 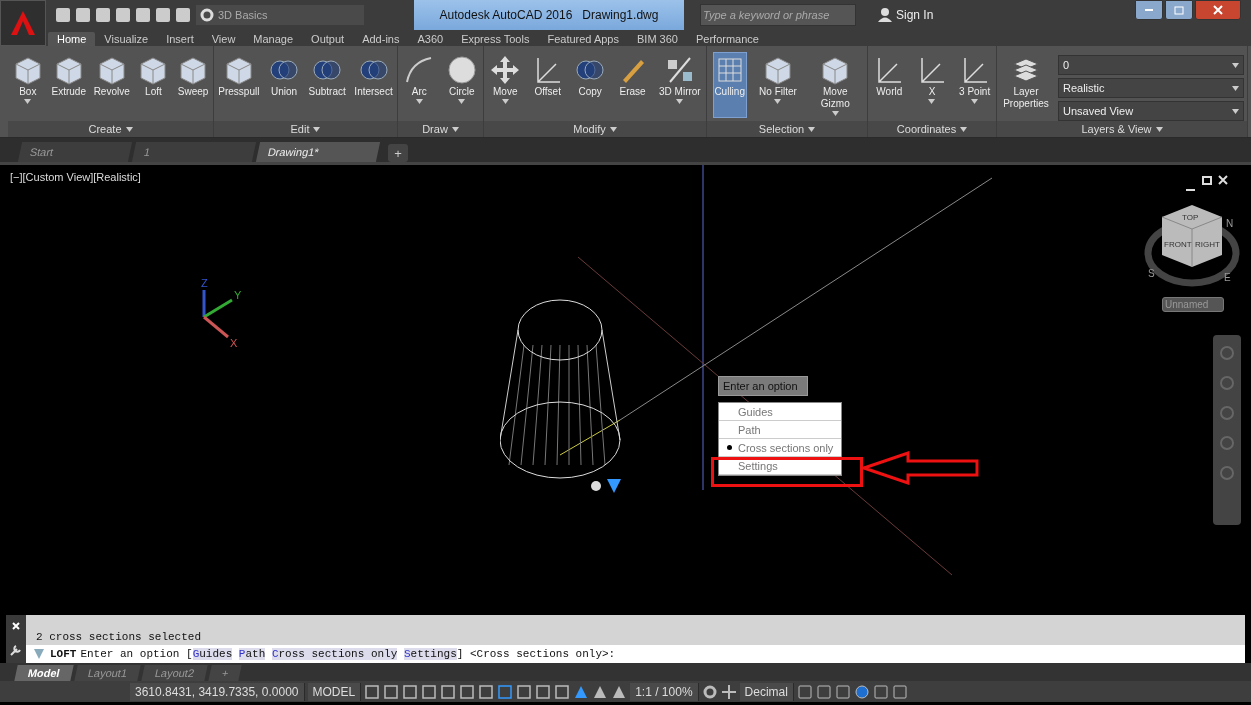 What do you see at coordinates (1122, 129) in the screenshot?
I see `panel-title: Layers & View` at bounding box center [1122, 129].